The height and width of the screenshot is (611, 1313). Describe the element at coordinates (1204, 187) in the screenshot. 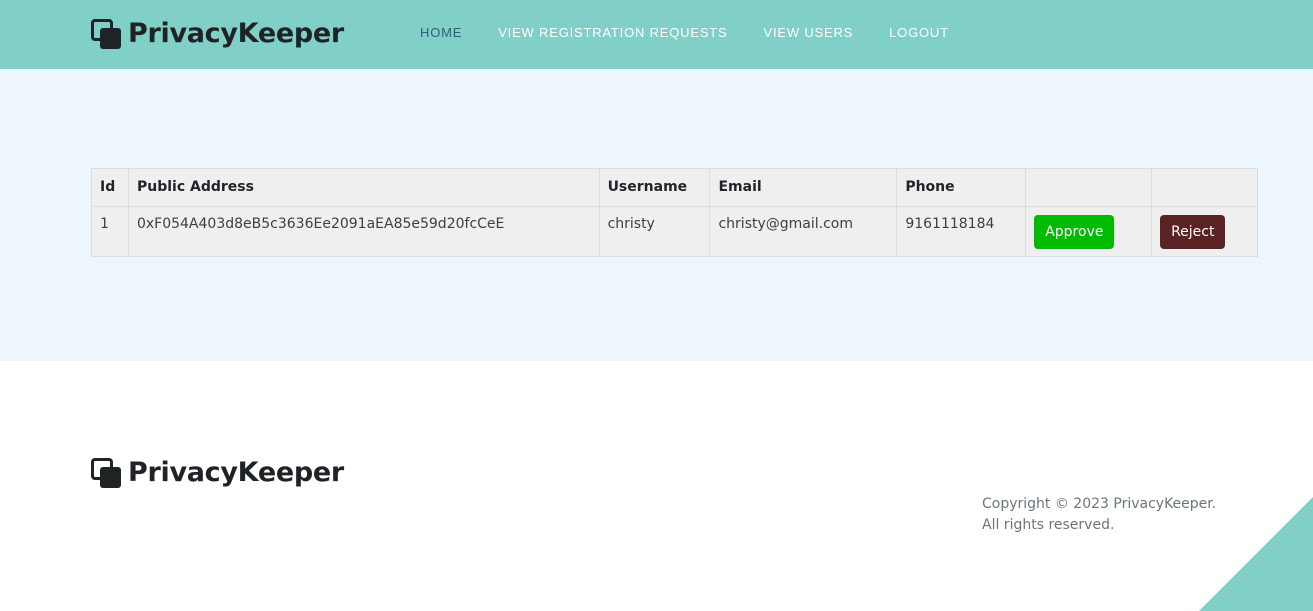

I see `column-header-reject` at that location.